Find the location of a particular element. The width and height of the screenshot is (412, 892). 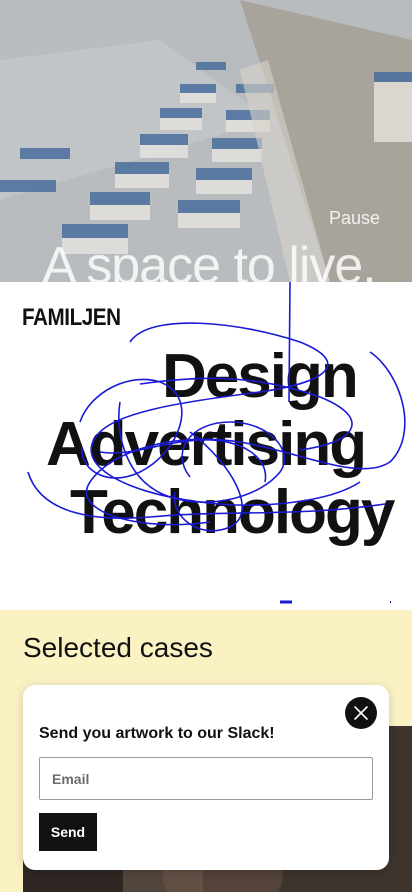

familjen-logo: FAMILJEN is located at coordinates (71, 318).